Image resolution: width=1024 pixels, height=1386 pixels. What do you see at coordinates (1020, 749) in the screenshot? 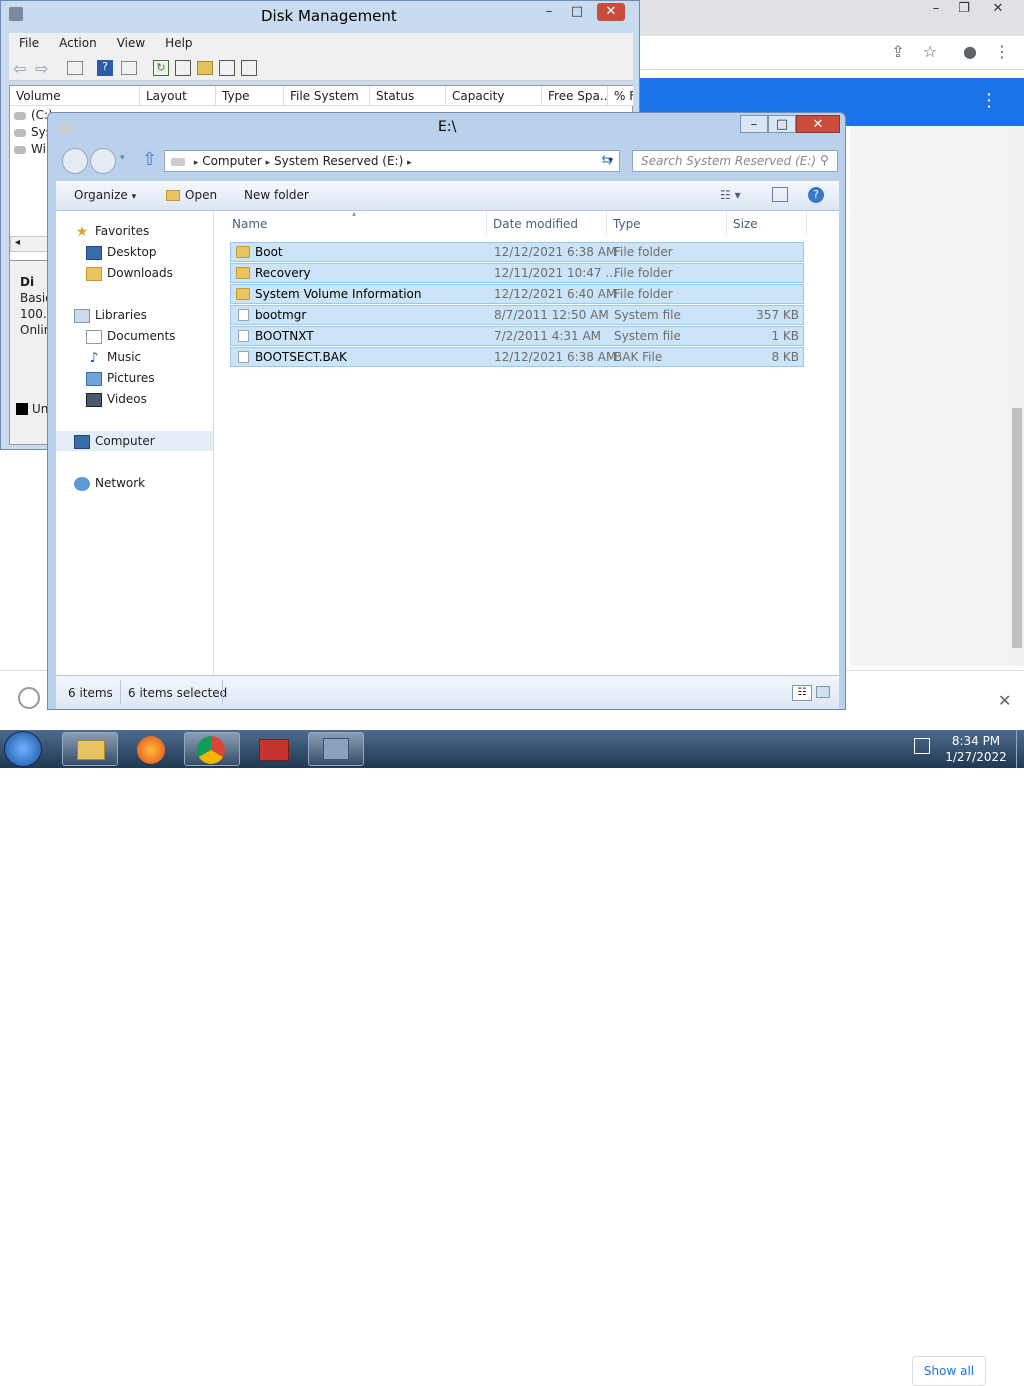
I see `show-desktop-button` at bounding box center [1020, 749].